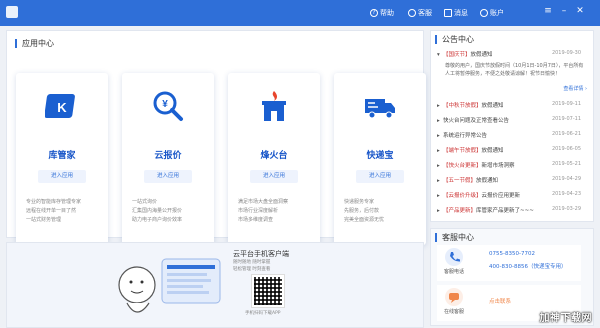 This screenshot has width=600, height=328. What do you see at coordinates (575, 88) in the screenshot?
I see `view-details-link: 查看详情 ›` at bounding box center [575, 88].